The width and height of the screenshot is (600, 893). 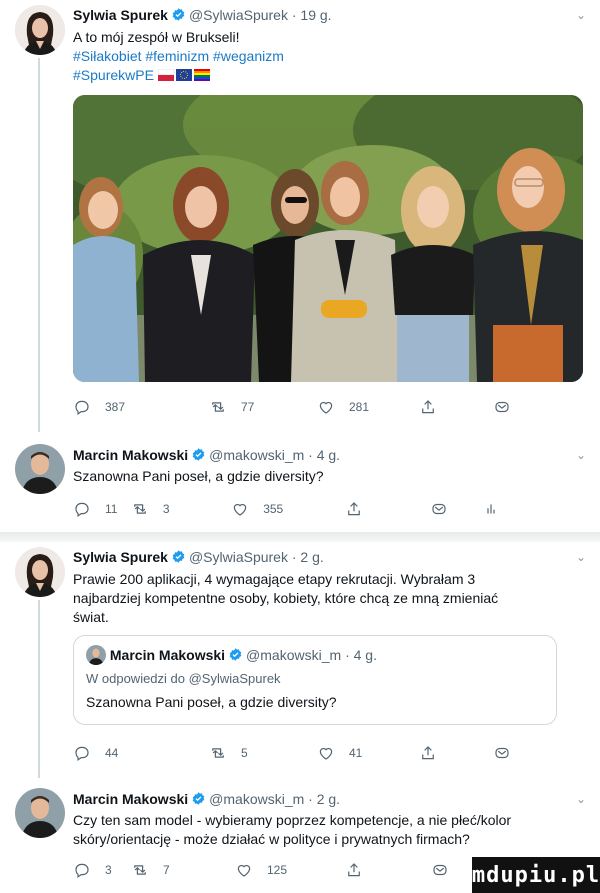 What do you see at coordinates (231, 655) in the screenshot?
I see `quote-header: Marcin Makowski @makowski_m · 4 g.` at bounding box center [231, 655].